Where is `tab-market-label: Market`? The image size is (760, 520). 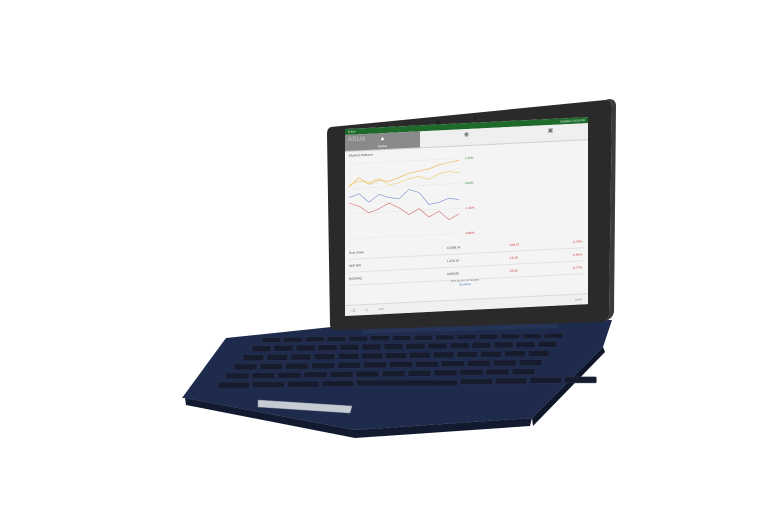
tab-market-label: Market is located at coordinates (382, 146).